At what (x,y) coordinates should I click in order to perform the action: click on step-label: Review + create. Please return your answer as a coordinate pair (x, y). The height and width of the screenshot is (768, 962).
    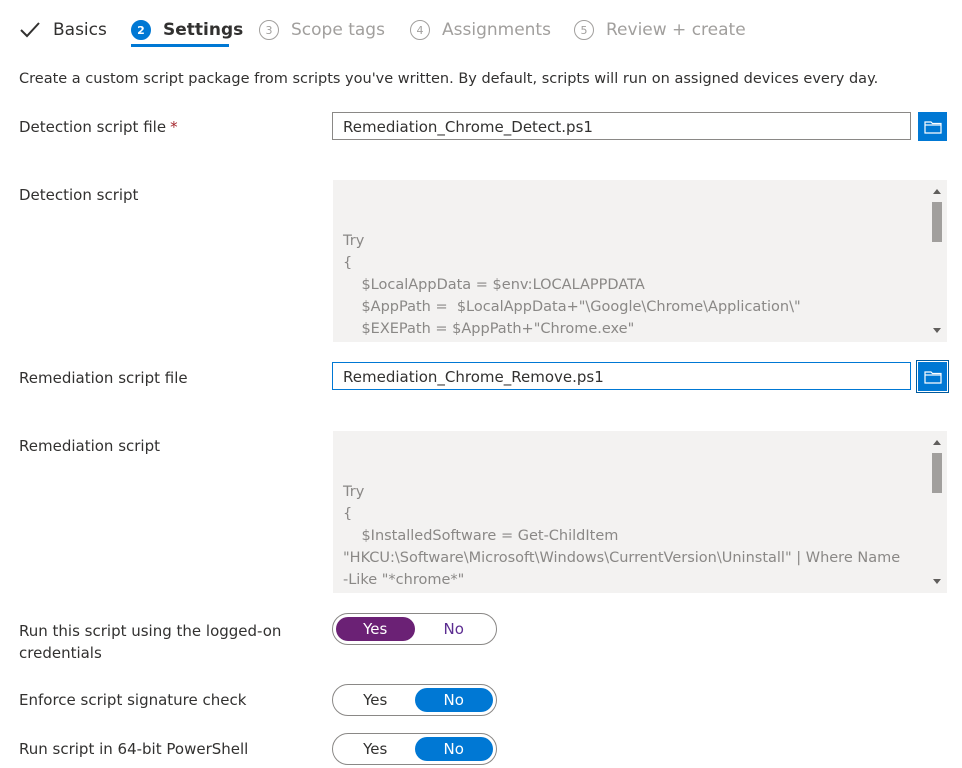
    Looking at the image, I should click on (676, 30).